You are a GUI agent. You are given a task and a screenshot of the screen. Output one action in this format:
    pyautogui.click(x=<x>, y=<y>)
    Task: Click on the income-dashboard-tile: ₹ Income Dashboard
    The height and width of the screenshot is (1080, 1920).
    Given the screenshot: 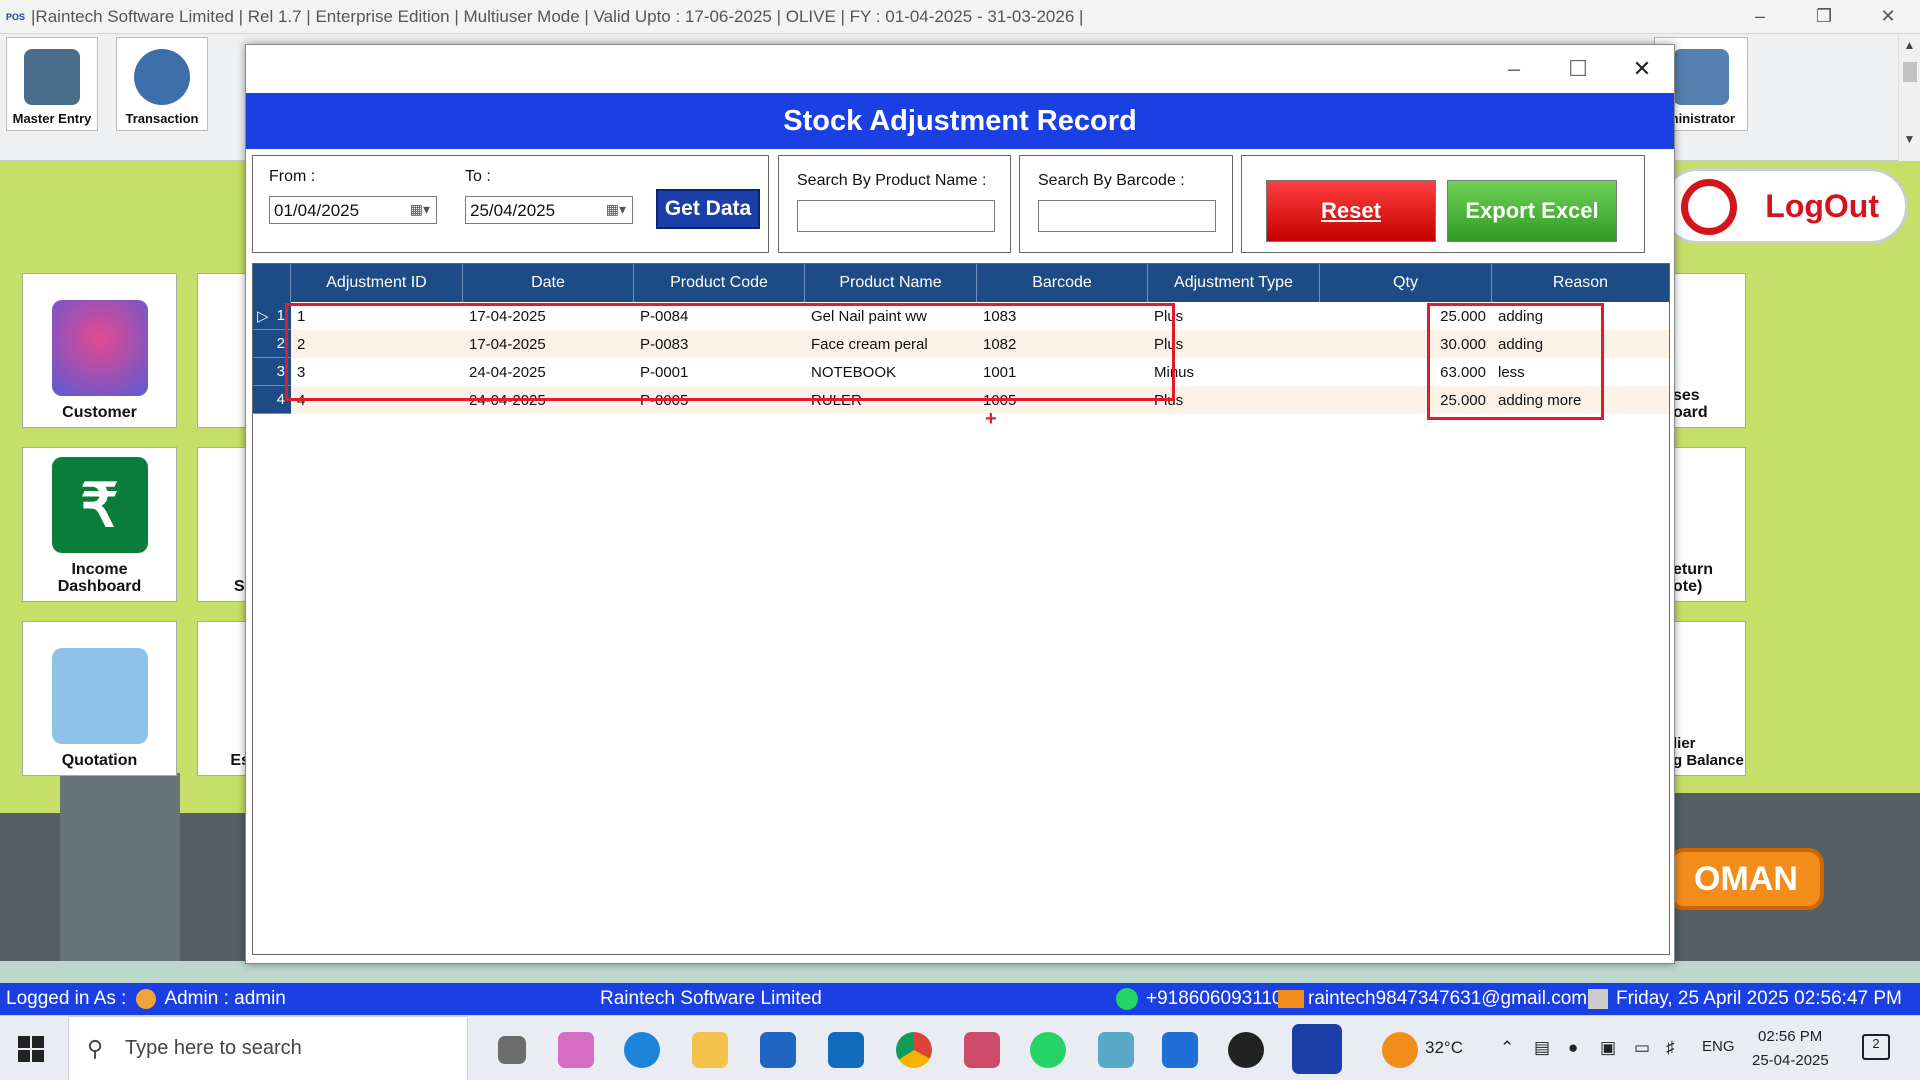 What is the action you would take?
    pyautogui.click(x=99, y=524)
    